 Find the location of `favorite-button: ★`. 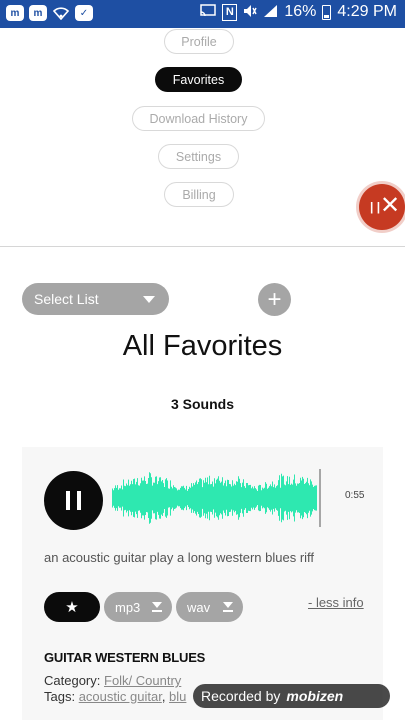

favorite-button: ★ is located at coordinates (72, 607).